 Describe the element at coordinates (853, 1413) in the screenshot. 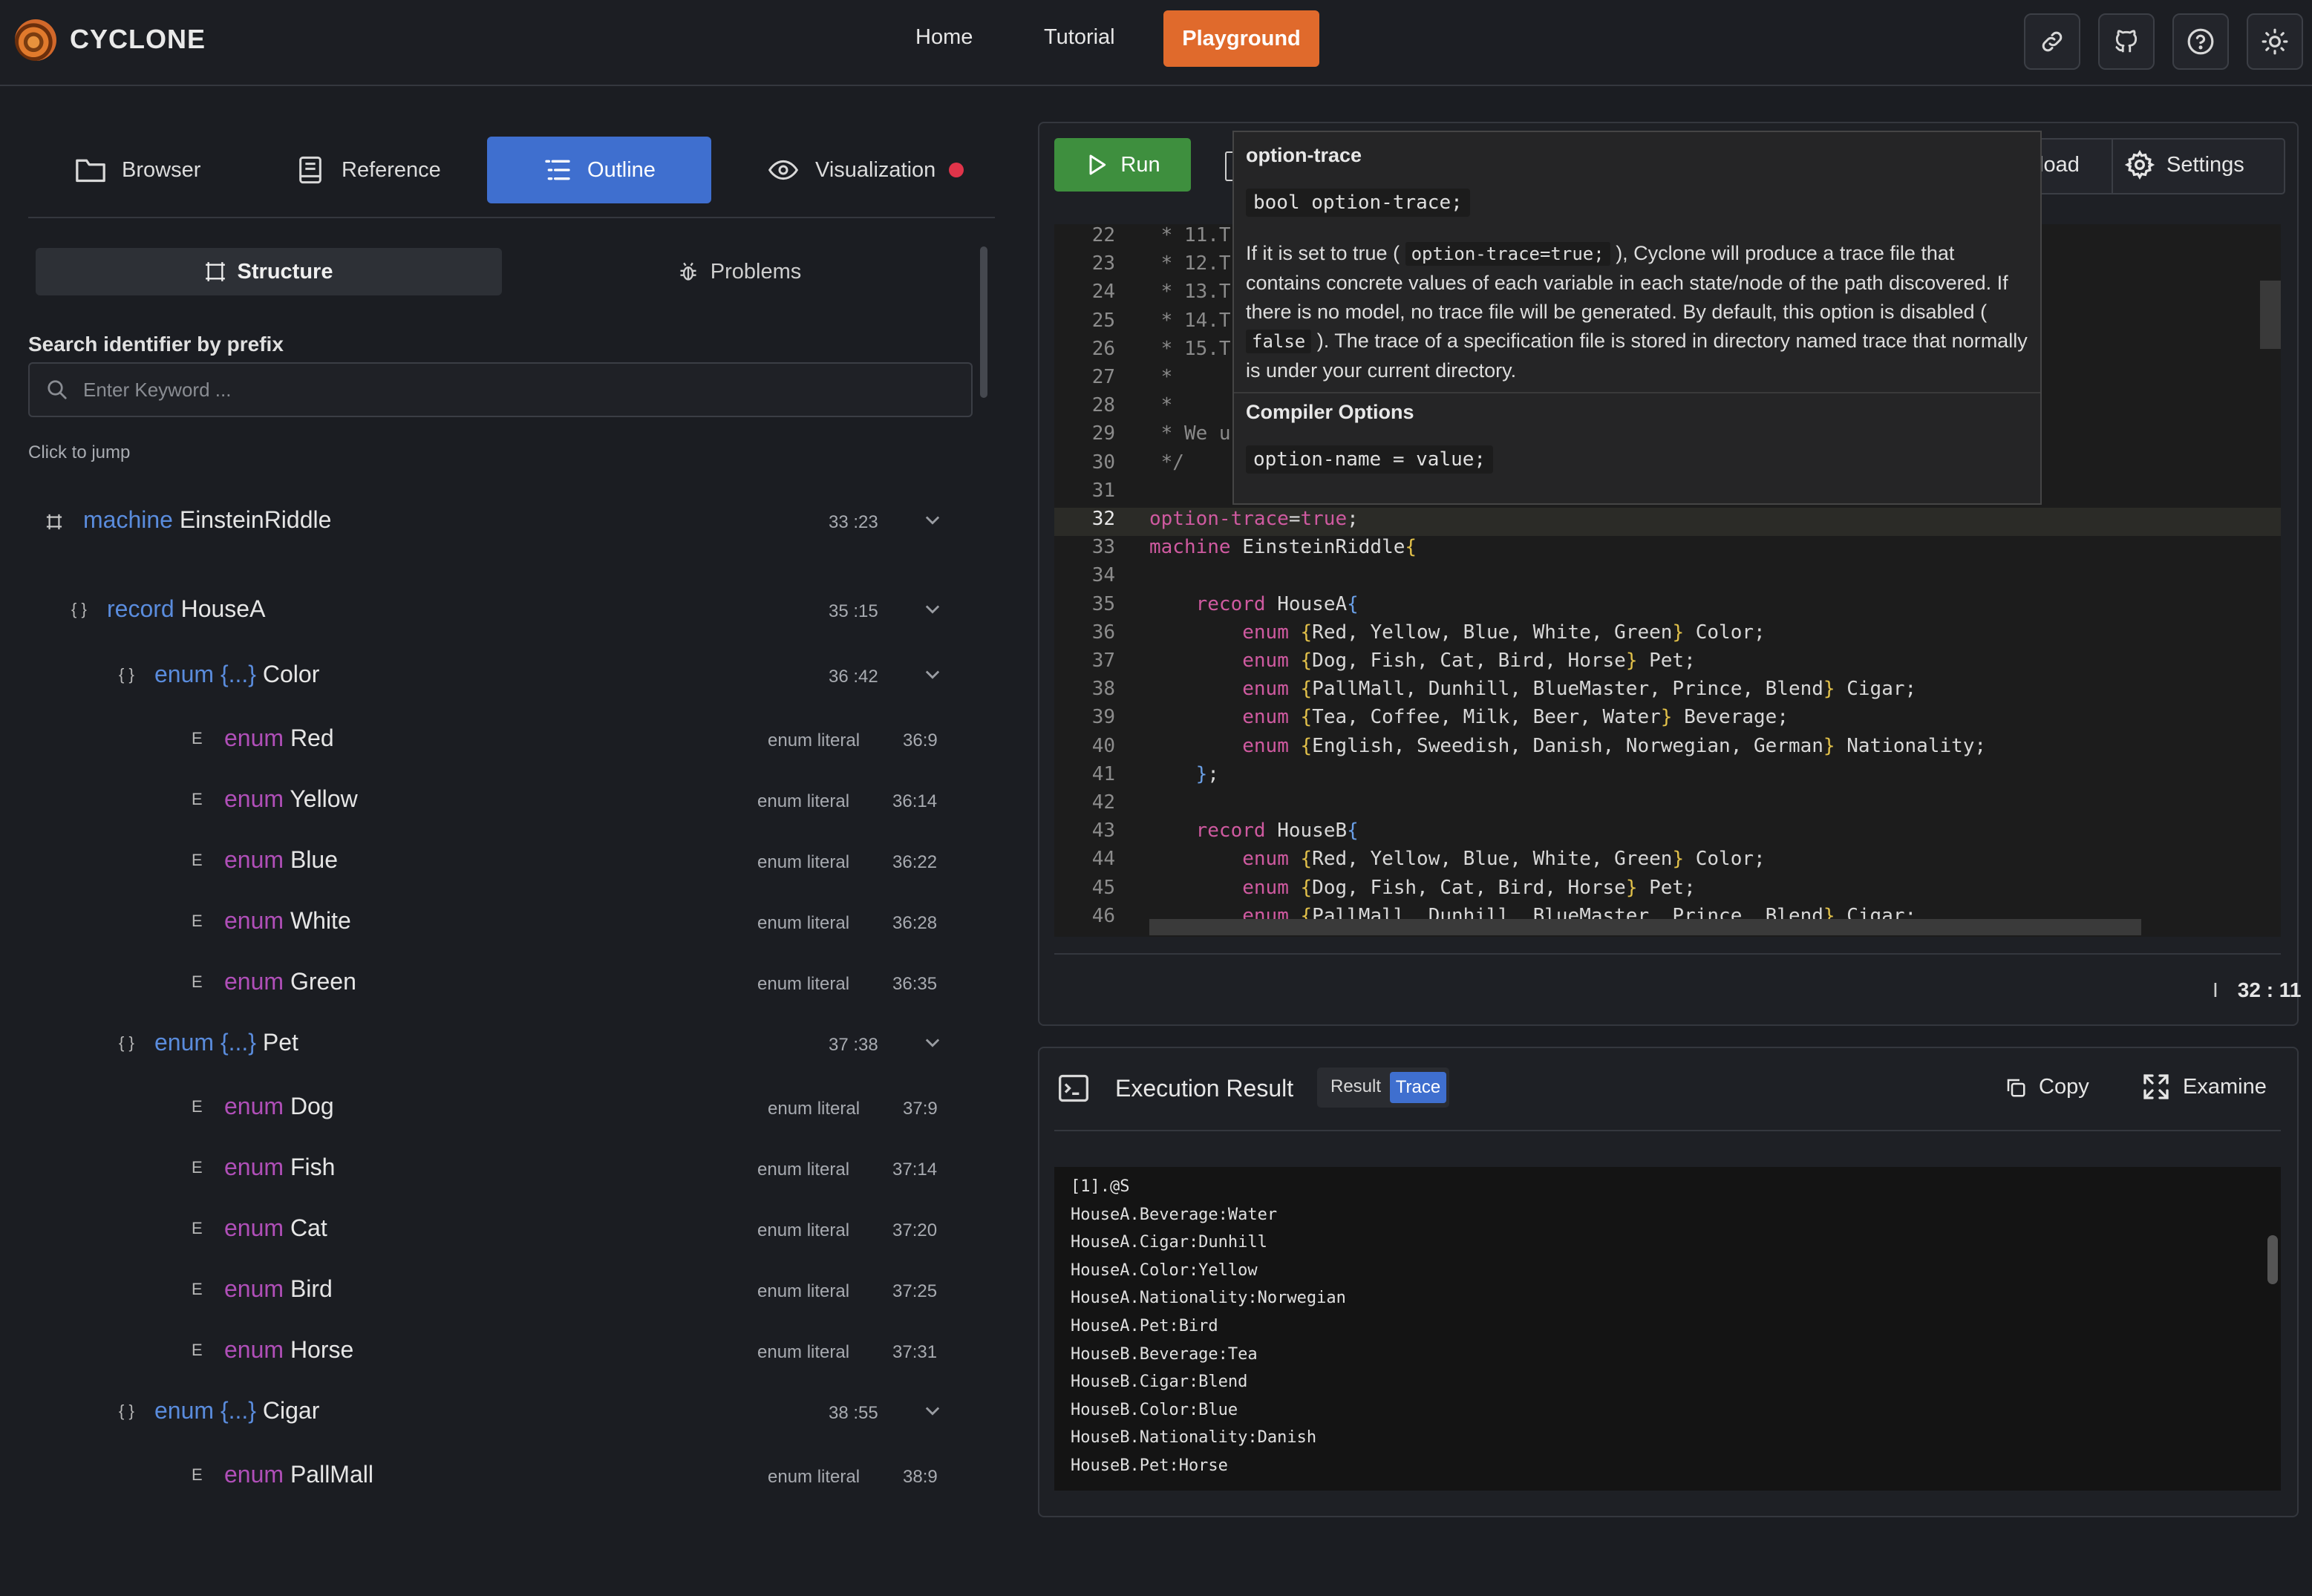

I see `outline-position: 38 :55` at that location.